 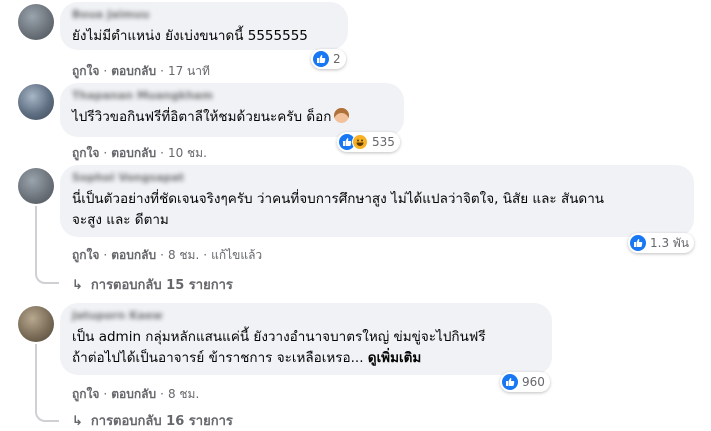 I want to click on haha-icon, so click(x=360, y=142).